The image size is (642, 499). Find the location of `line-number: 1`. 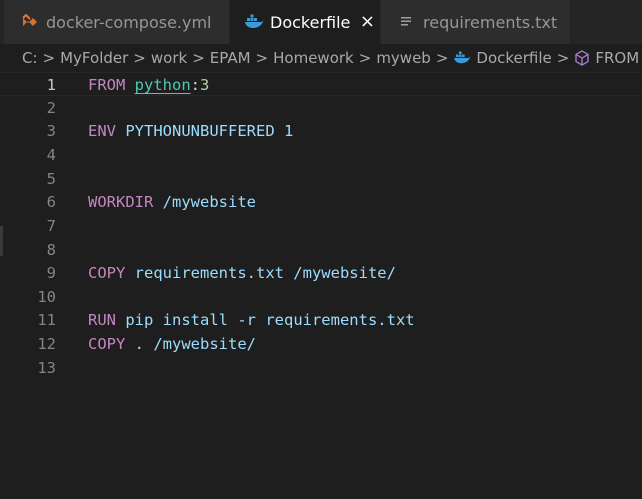

line-number: 1 is located at coordinates (51, 85).